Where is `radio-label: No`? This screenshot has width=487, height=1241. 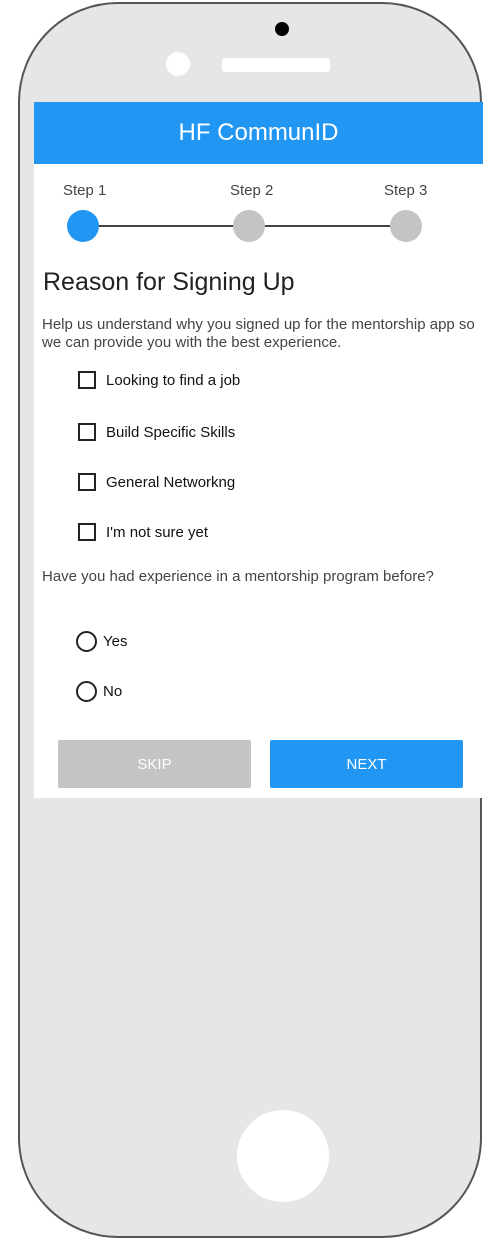
radio-label: No is located at coordinates (113, 691).